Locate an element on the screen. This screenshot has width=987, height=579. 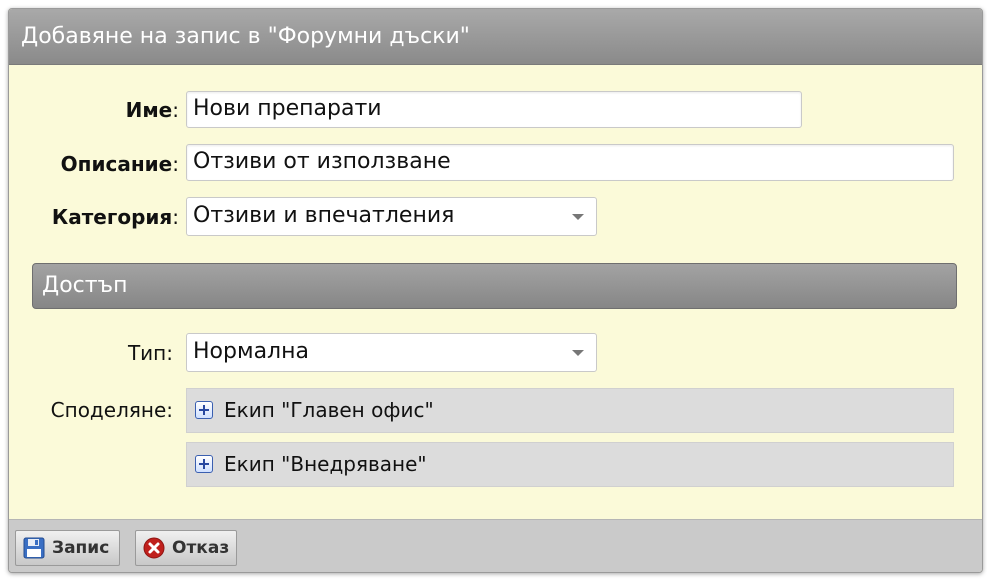
close-circle-icon is located at coordinates (154, 548).